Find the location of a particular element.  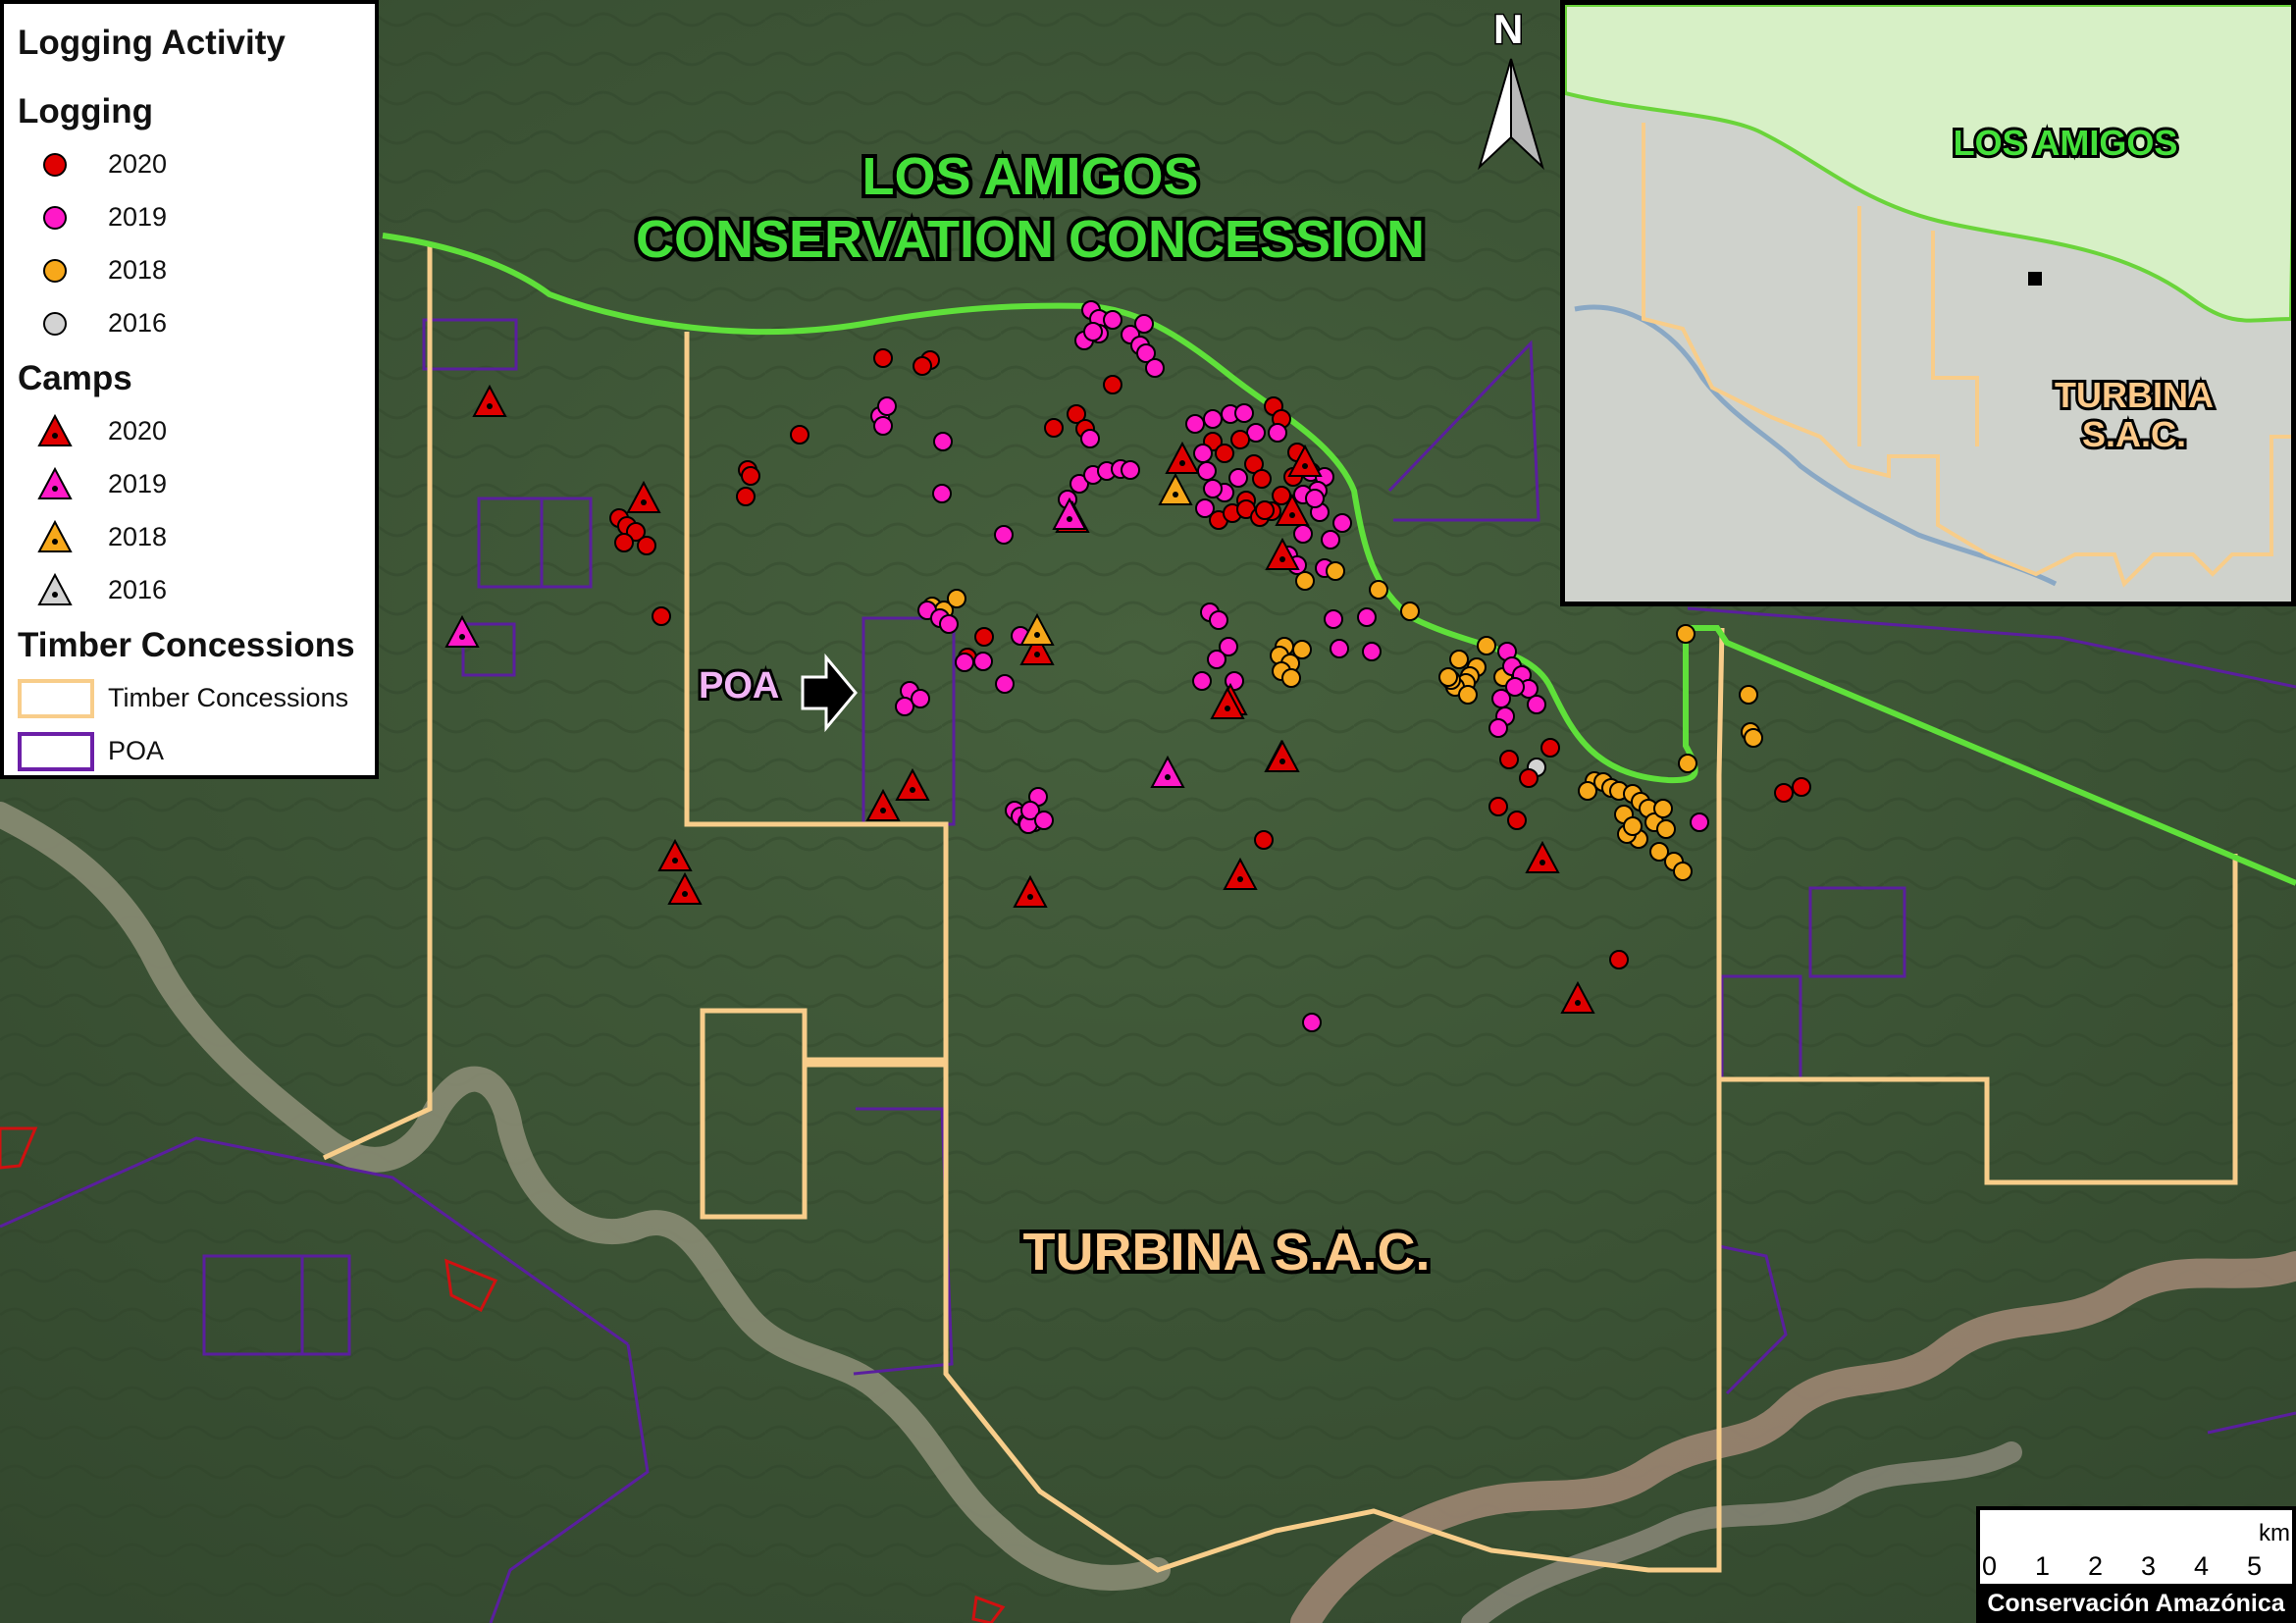

inset-turbina-label: TURBINA S.A.C. is located at coordinates (2134, 415).